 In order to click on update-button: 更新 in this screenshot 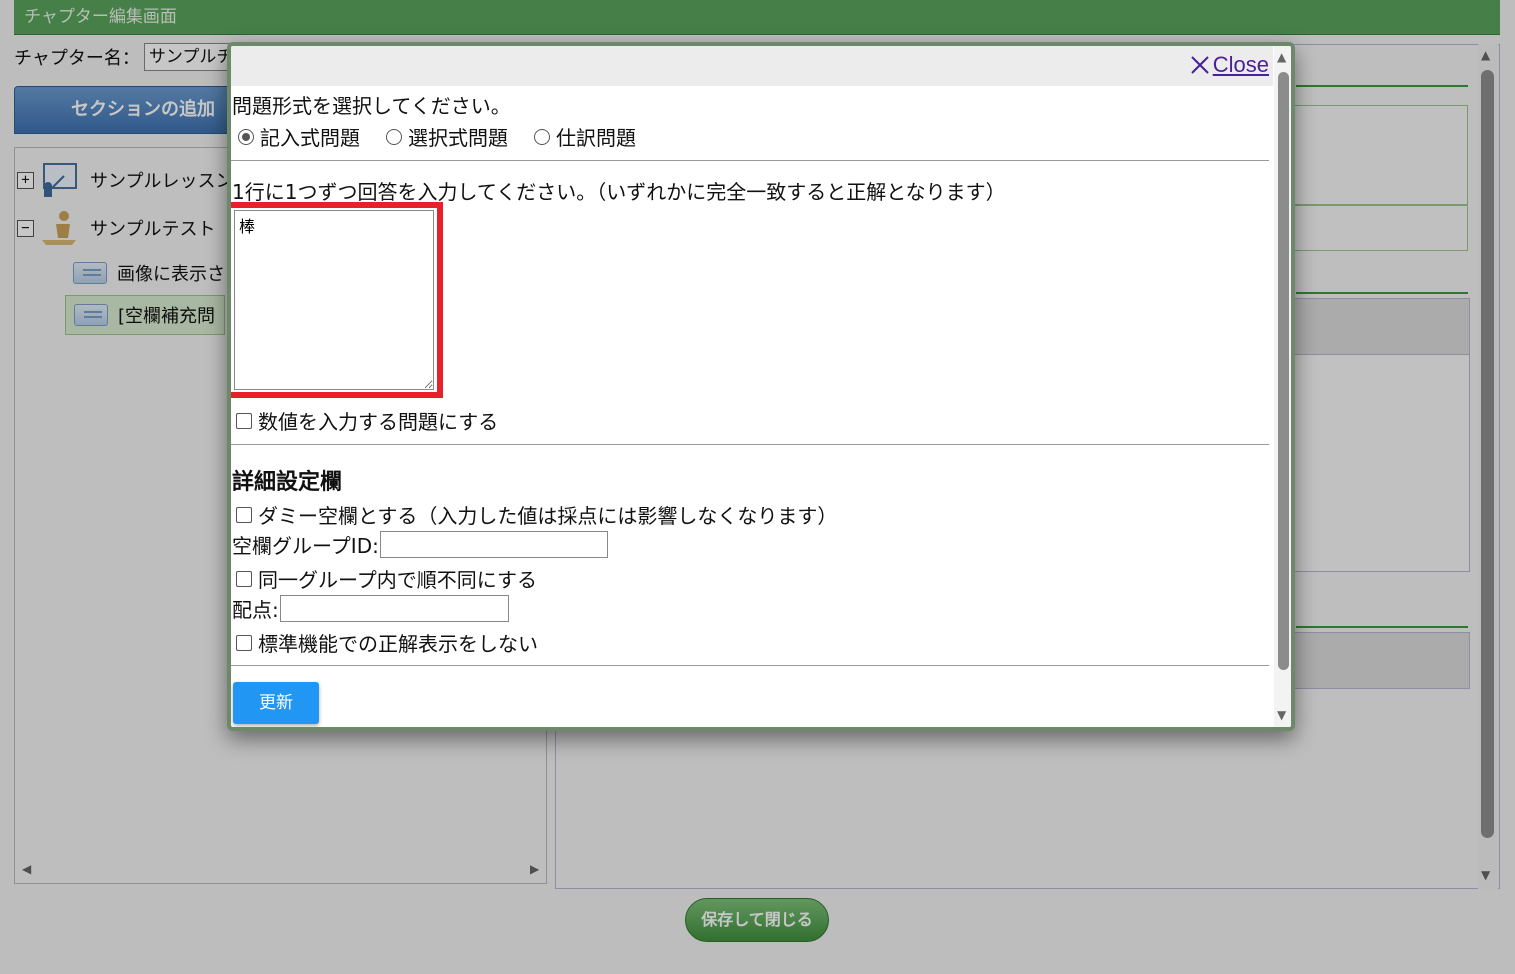, I will do `click(276, 703)`.